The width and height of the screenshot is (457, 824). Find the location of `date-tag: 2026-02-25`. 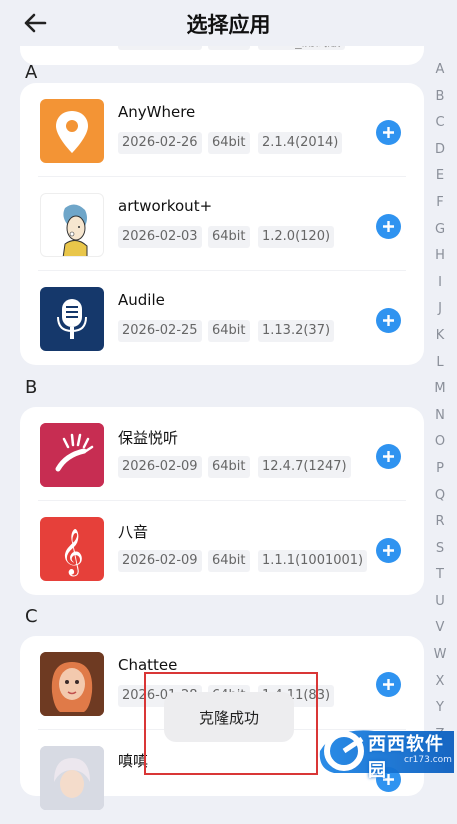

date-tag: 2026-02-25 is located at coordinates (160, 331).